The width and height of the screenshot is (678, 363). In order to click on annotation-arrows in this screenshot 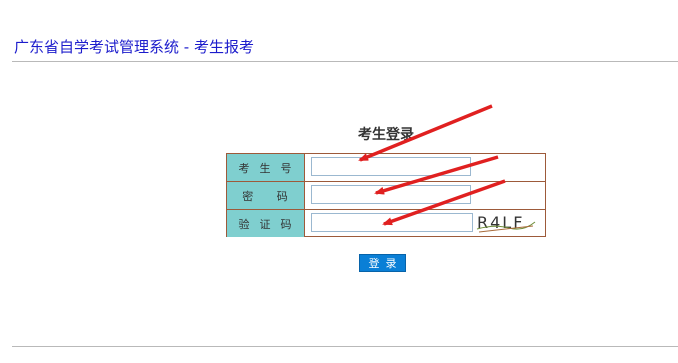, I will do `click(432, 165)`.